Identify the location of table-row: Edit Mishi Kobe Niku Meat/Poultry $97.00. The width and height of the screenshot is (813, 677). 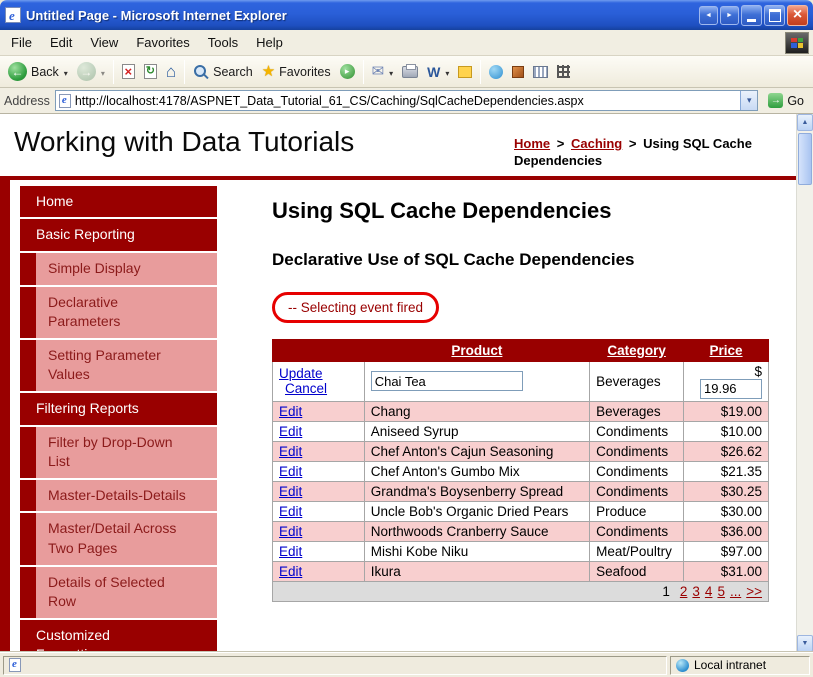
(520, 551).